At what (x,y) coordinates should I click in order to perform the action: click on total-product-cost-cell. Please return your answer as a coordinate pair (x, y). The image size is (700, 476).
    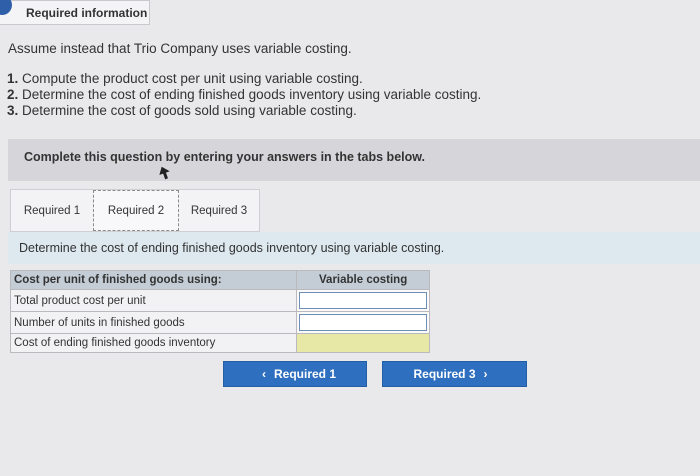
    Looking at the image, I should click on (363, 300).